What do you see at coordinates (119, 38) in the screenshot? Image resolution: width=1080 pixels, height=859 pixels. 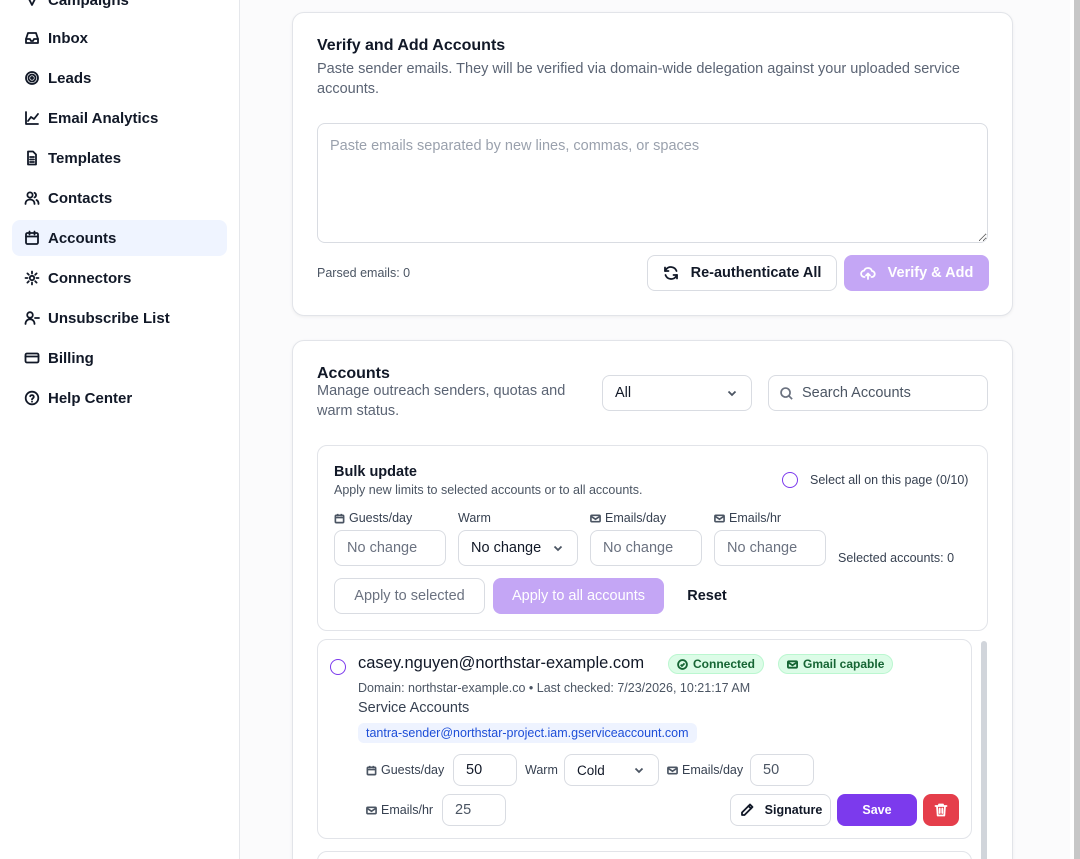 I see `sidebar-item-inbox: Inbox` at bounding box center [119, 38].